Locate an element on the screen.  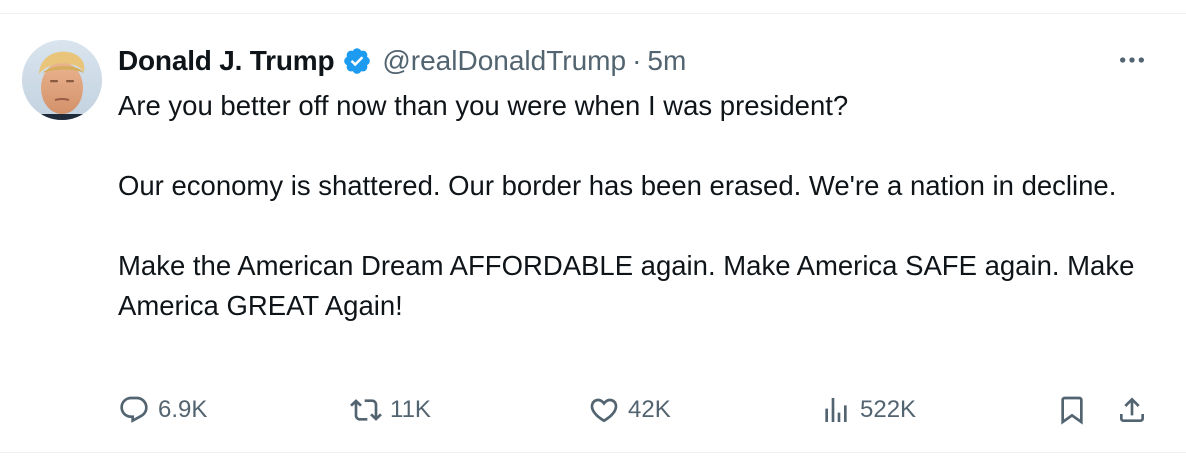
reply-icon is located at coordinates (134, 410).